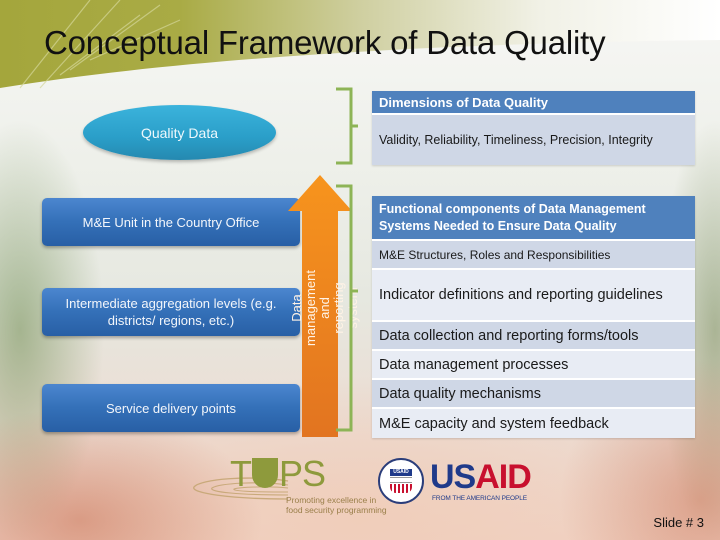 The image size is (720, 540). What do you see at coordinates (453, 477) in the screenshot?
I see `usaid-us: US` at bounding box center [453, 477].